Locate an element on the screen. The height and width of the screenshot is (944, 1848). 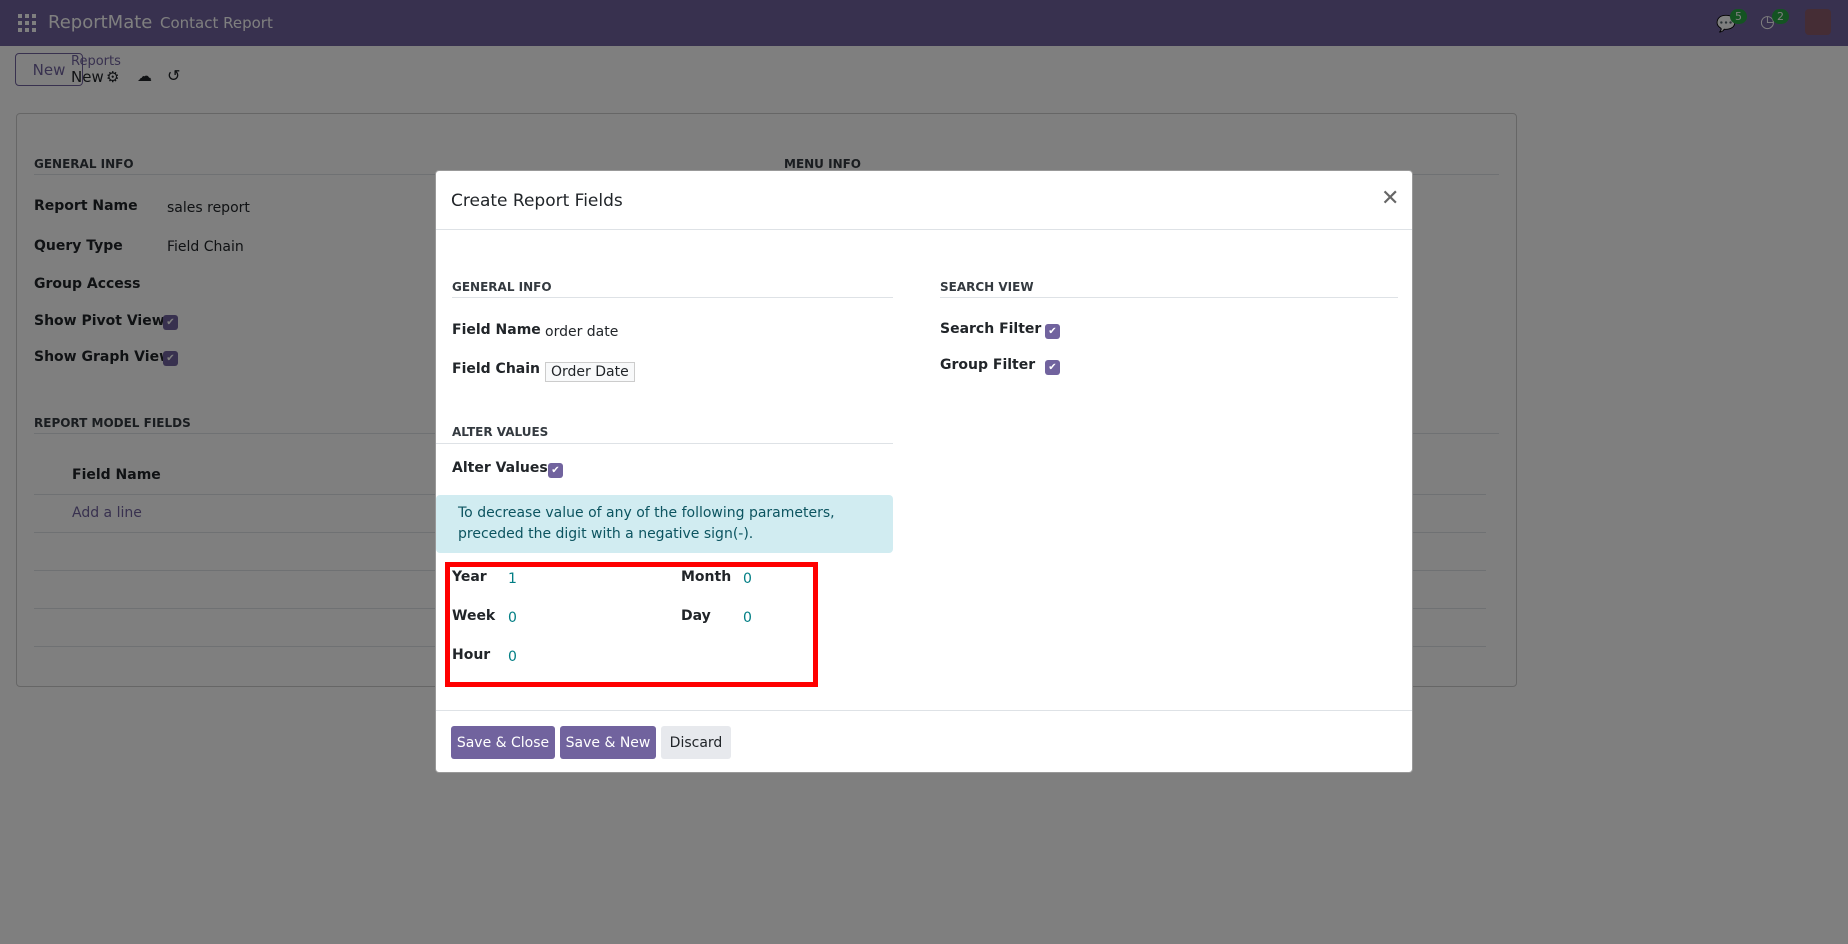
save-close-button: Save & Close is located at coordinates (503, 742).